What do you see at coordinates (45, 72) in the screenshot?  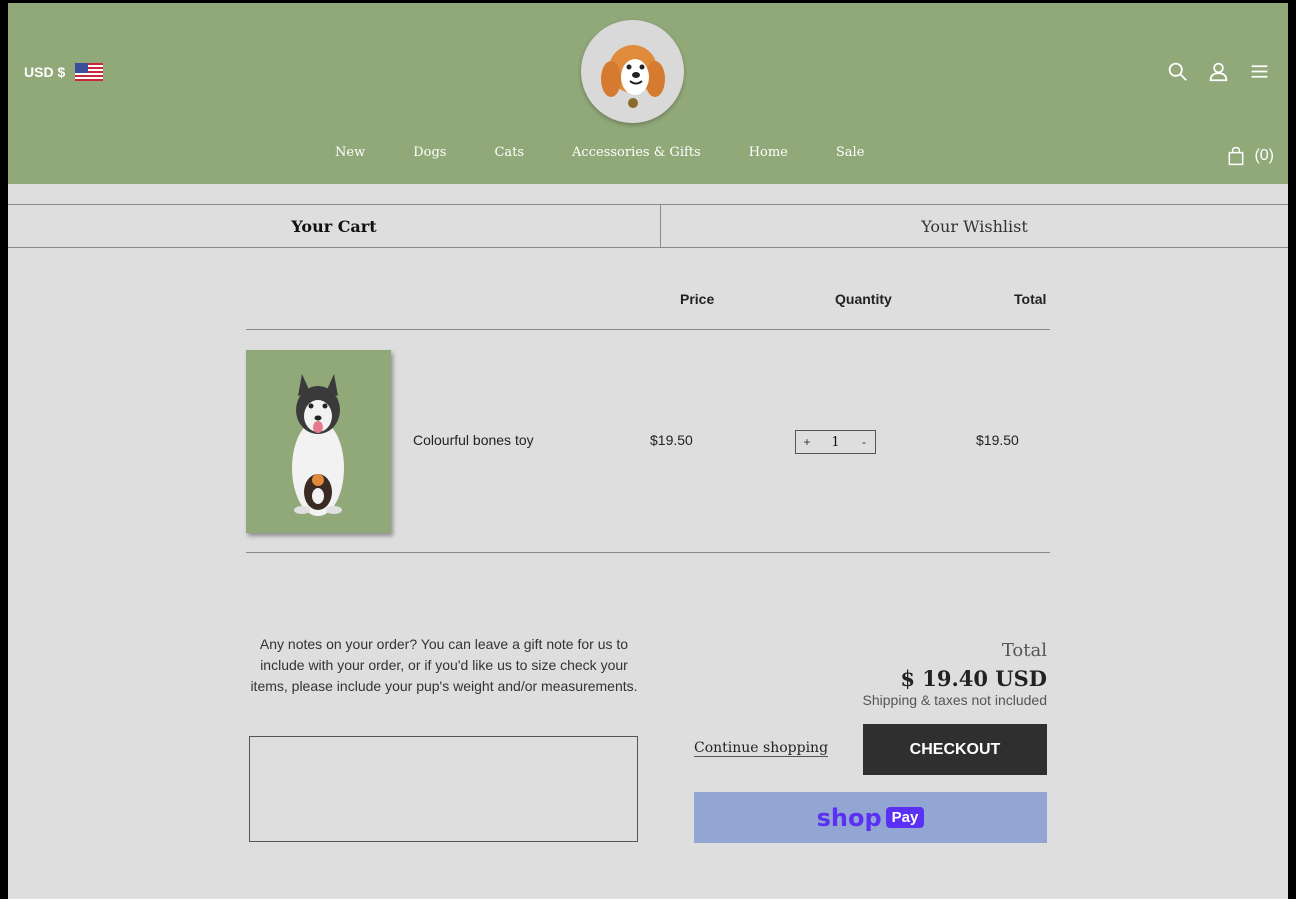 I see `currency-label: USD $` at bounding box center [45, 72].